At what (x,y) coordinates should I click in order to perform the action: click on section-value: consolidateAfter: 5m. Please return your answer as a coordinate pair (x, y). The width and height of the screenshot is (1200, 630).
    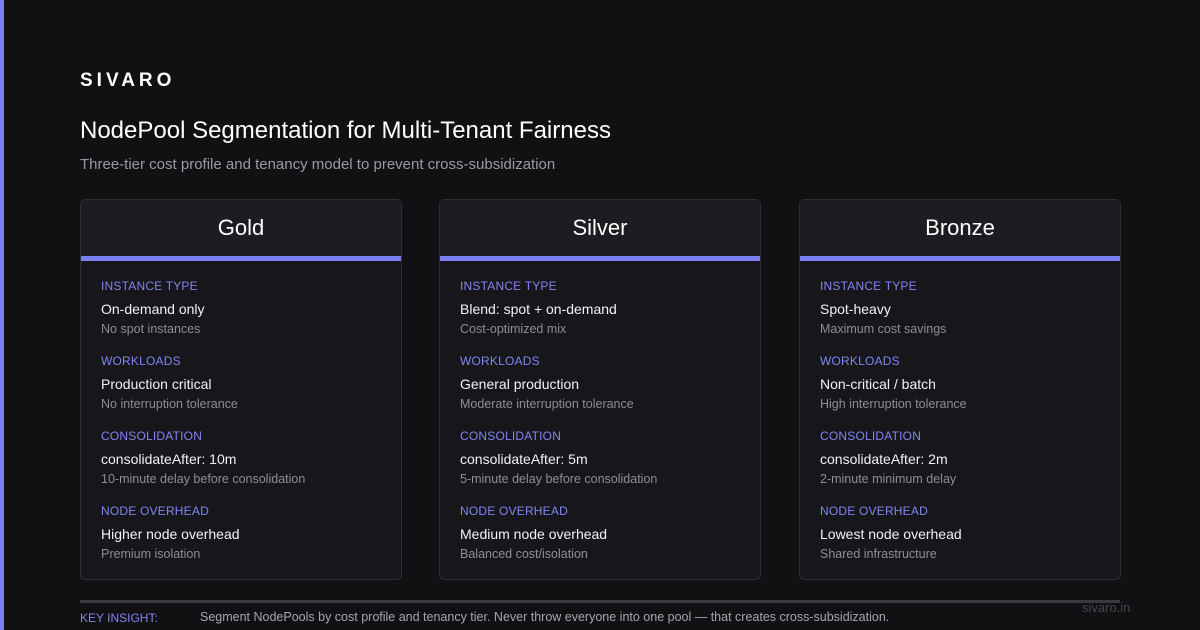
    Looking at the image, I should click on (524, 459).